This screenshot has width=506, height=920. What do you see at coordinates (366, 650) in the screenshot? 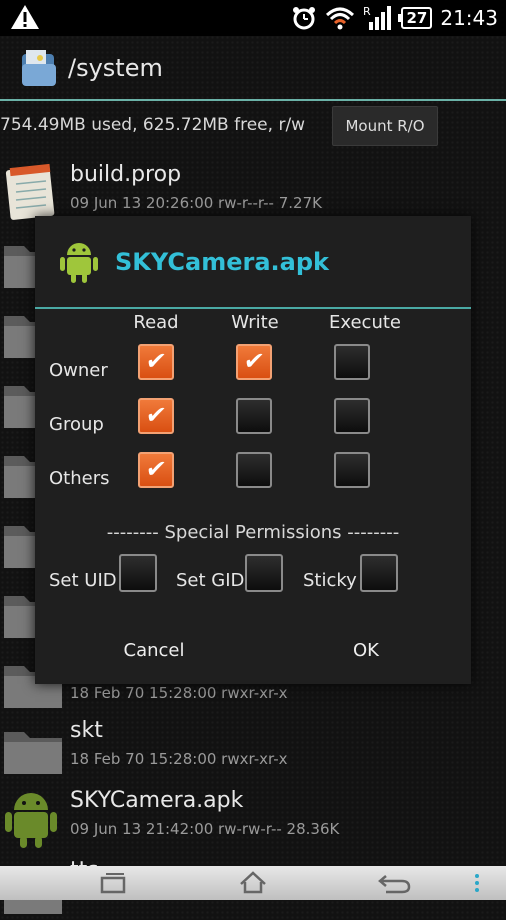
I see `ok-button: OK` at bounding box center [366, 650].